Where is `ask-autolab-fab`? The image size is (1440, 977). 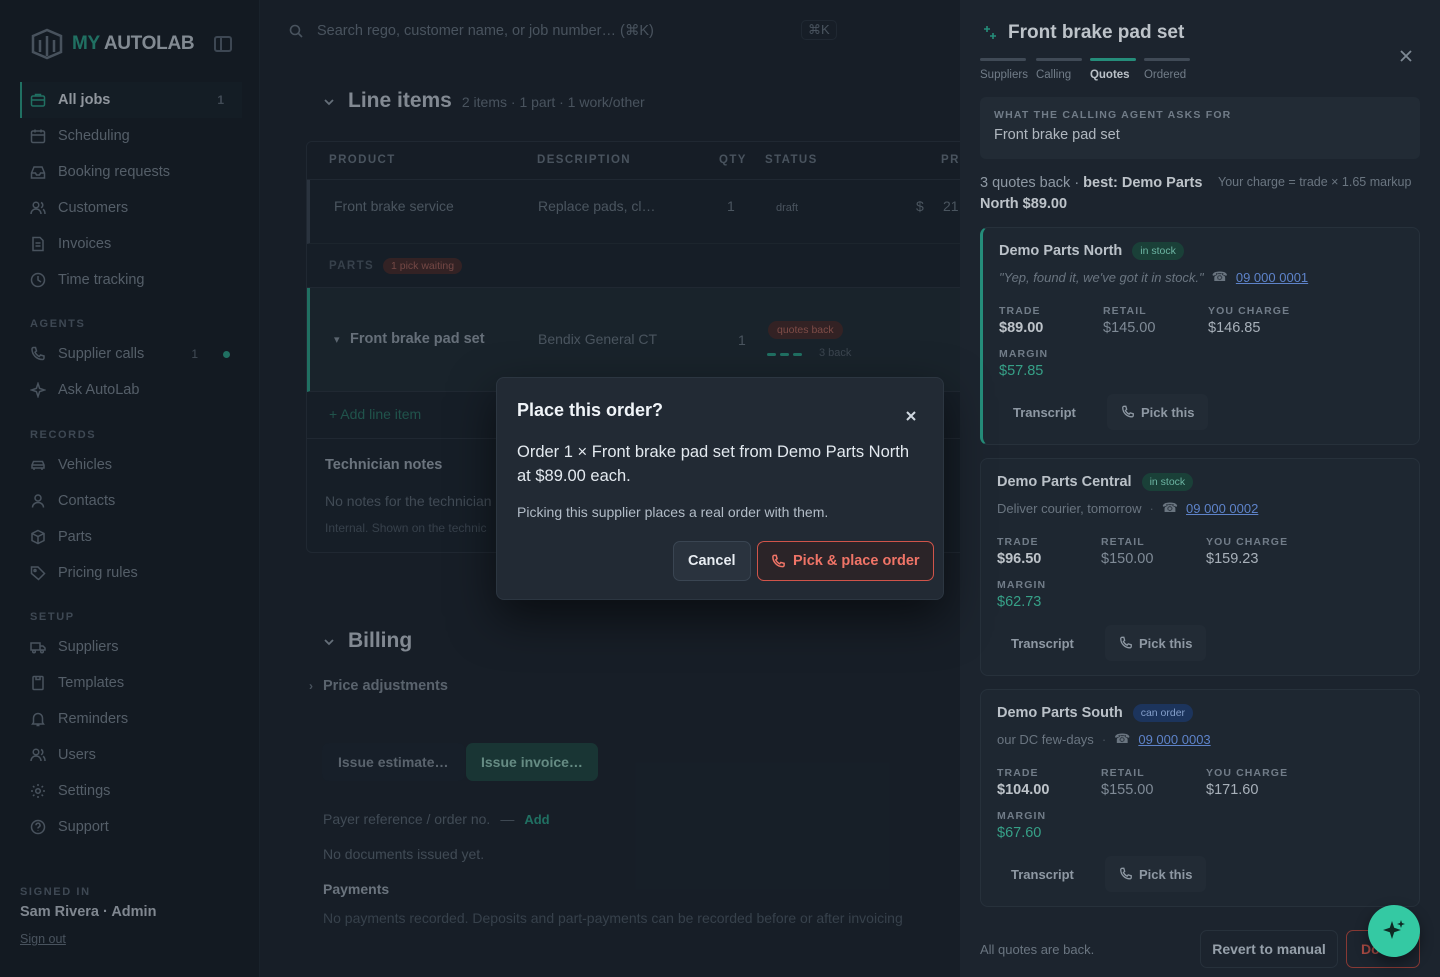
ask-autolab-fab is located at coordinates (1394, 931).